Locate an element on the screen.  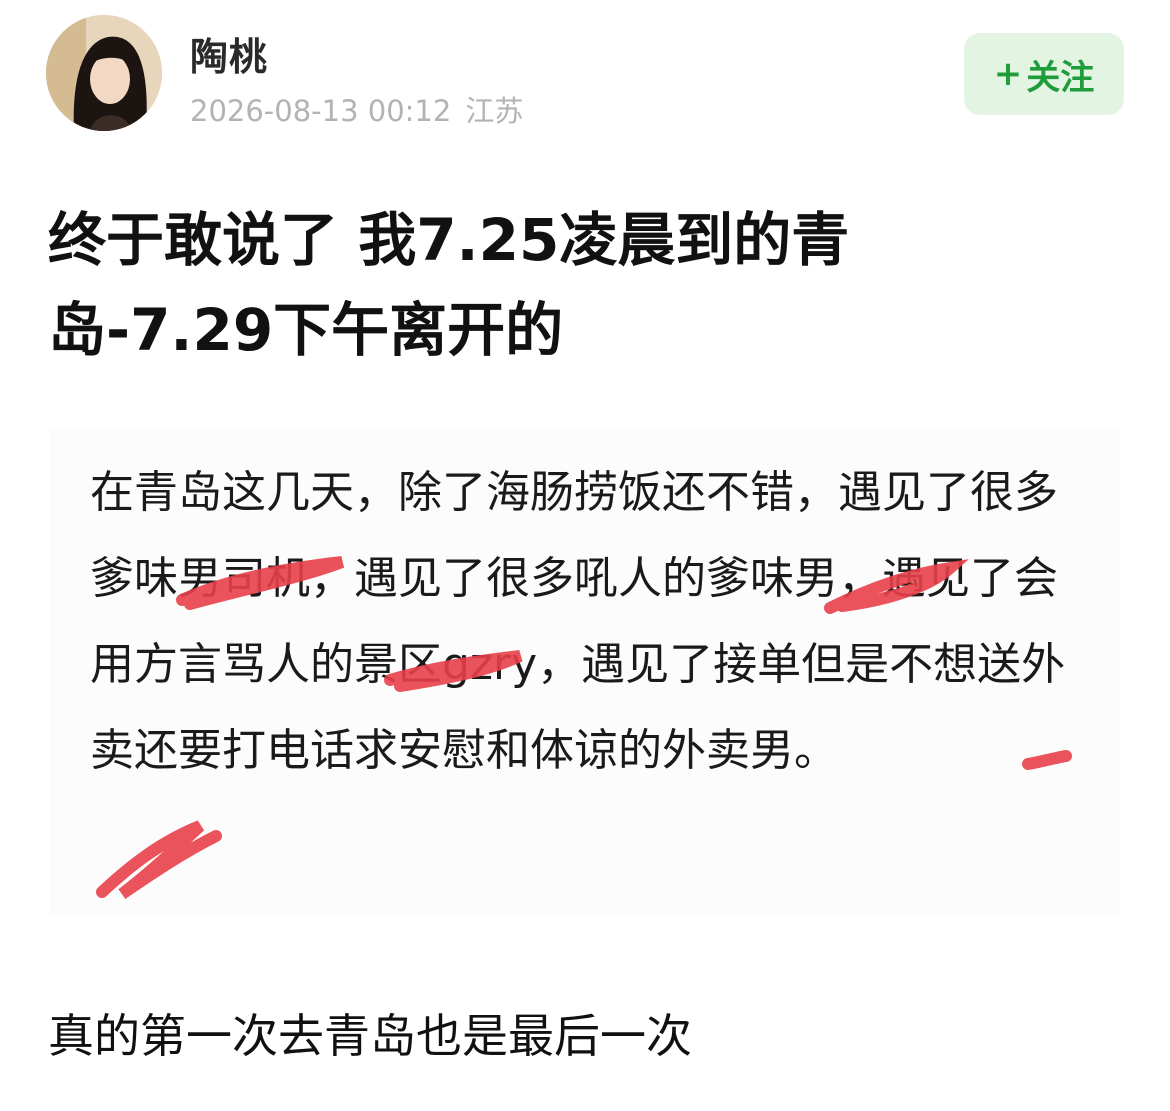
author-name: 陶桃 is located at coordinates (229, 53).